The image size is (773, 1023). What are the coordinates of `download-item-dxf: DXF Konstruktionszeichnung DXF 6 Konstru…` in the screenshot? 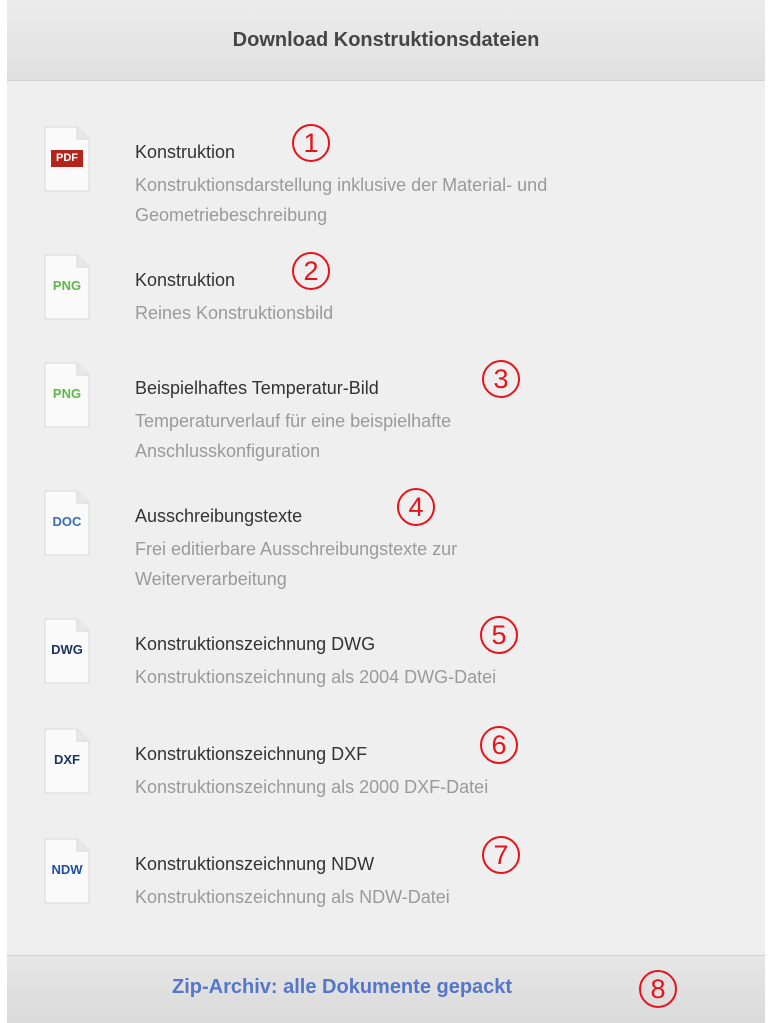 It's located at (386, 765).